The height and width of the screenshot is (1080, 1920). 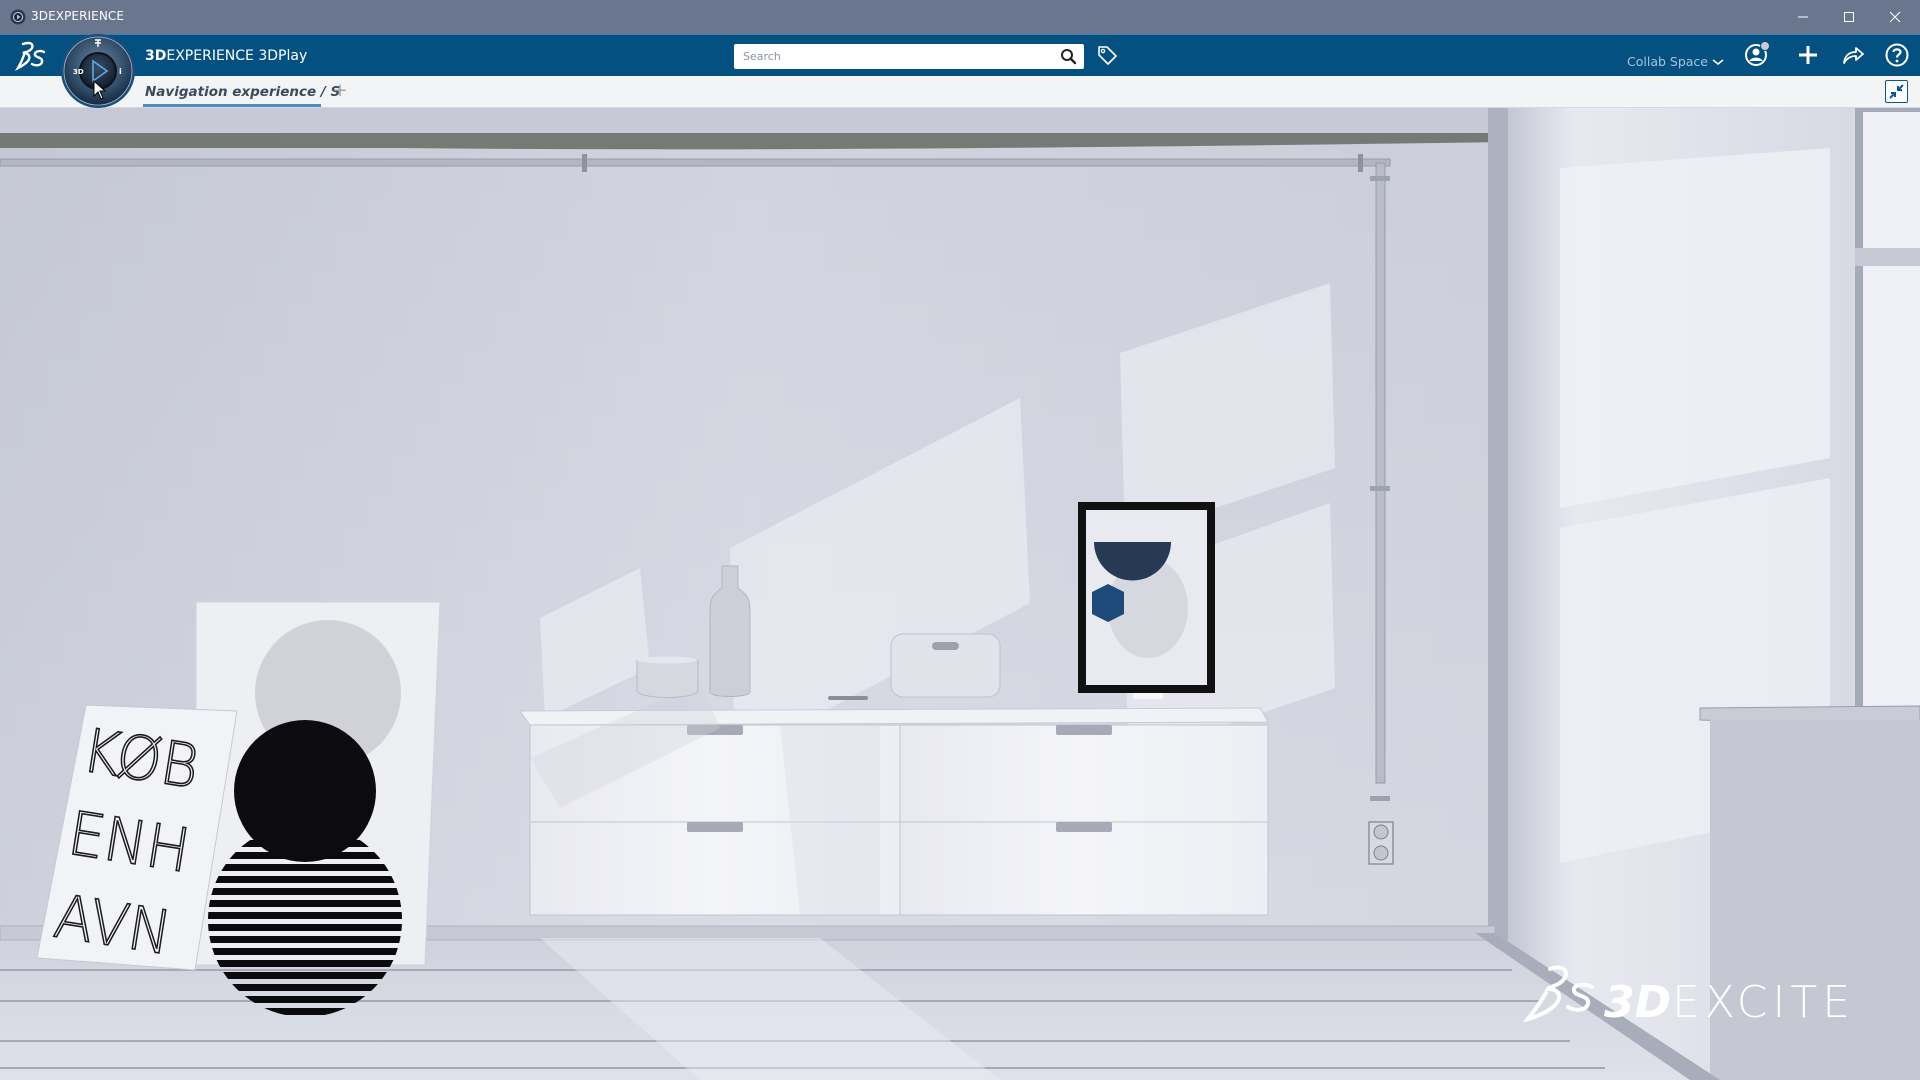 What do you see at coordinates (1107, 56) in the screenshot?
I see `tag-icon` at bounding box center [1107, 56].